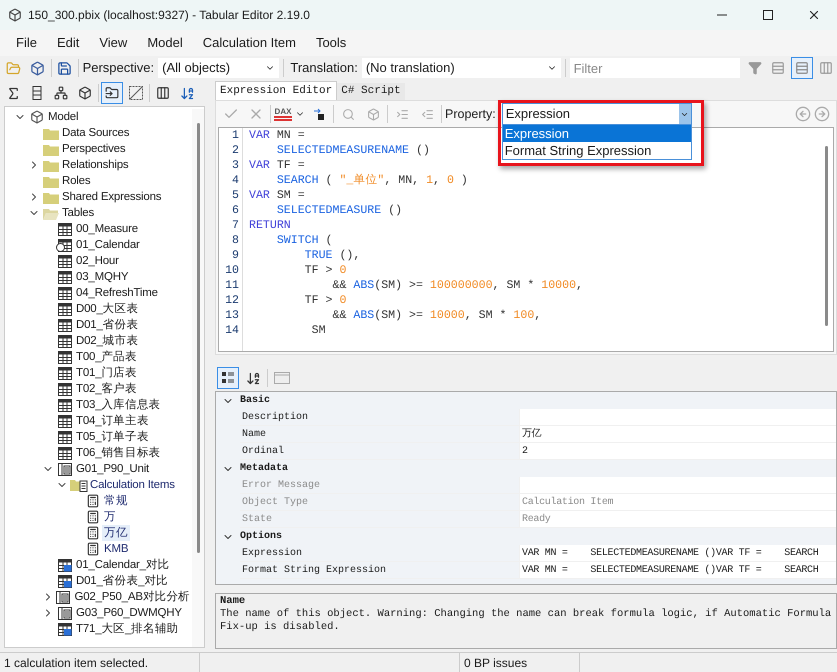  Describe the element at coordinates (129, 613) in the screenshot. I see `tree-item: G03_P60_DWMQHY` at that location.